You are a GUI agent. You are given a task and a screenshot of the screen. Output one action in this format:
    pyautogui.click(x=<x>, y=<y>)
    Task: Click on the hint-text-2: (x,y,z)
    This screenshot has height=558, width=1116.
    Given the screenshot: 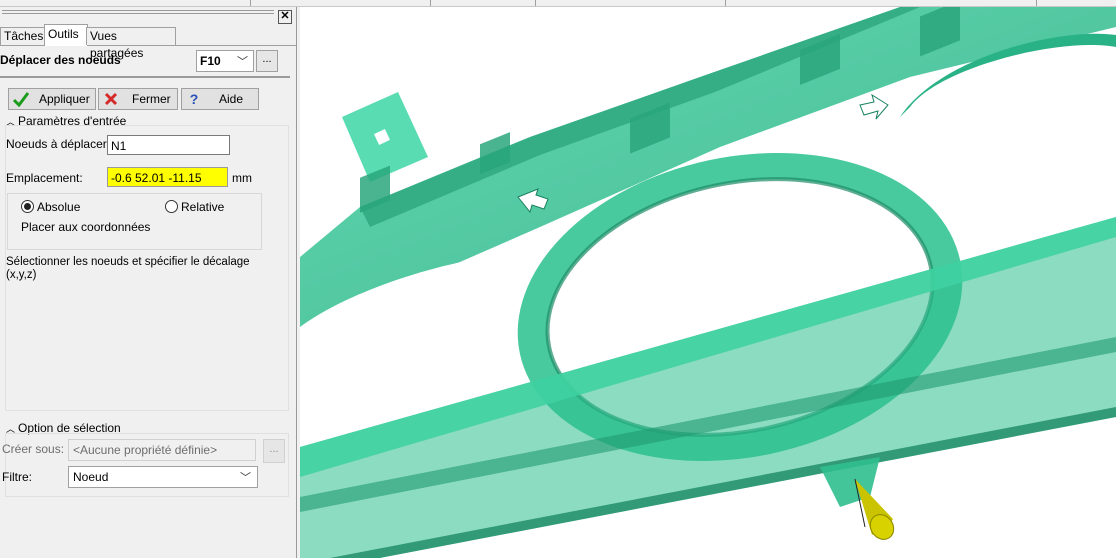 What is the action you would take?
    pyautogui.click(x=21, y=275)
    